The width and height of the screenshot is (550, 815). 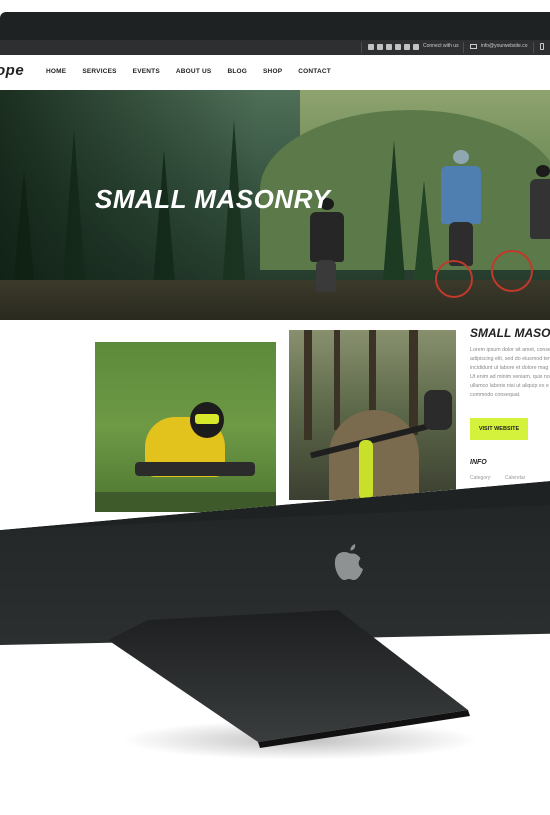 I want to click on nav-item-blog: BLOG, so click(x=237, y=71).